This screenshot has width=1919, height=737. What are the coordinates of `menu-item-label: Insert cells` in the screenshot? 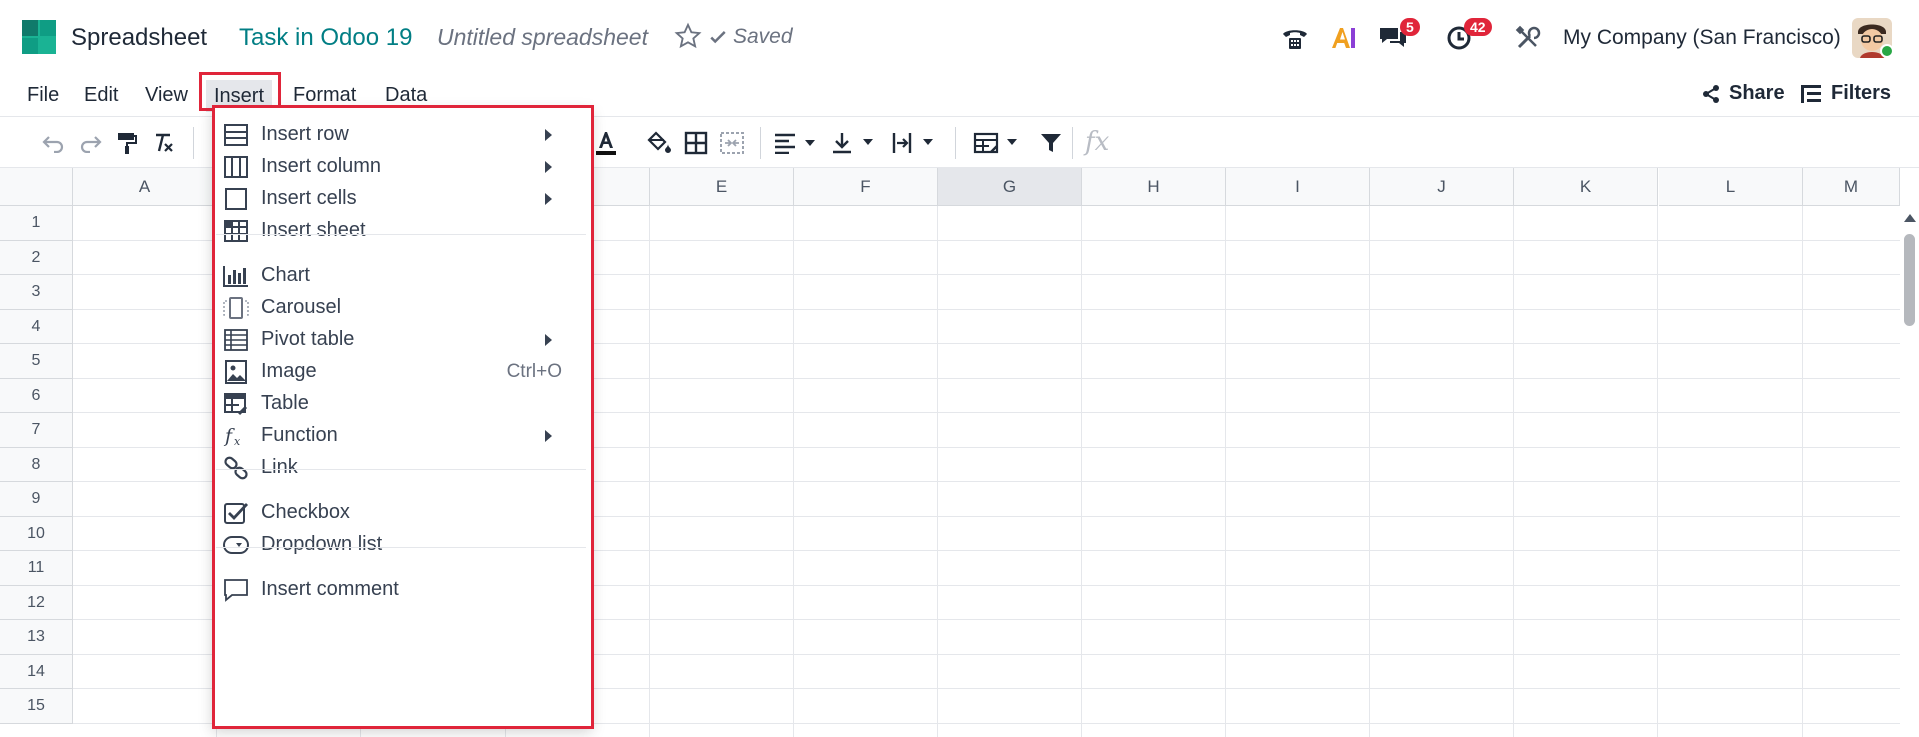 It's located at (309, 198).